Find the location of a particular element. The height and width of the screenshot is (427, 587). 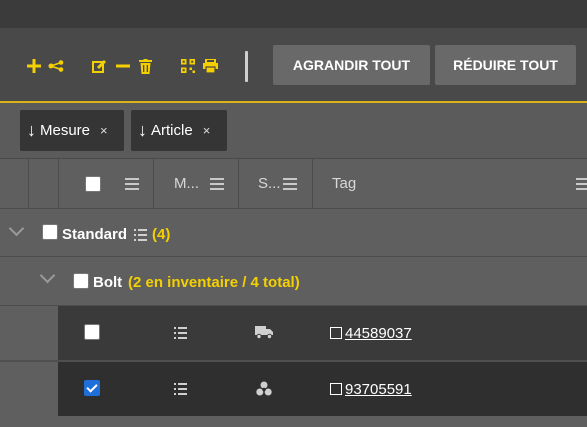

group-label: Standard is located at coordinates (95, 234).